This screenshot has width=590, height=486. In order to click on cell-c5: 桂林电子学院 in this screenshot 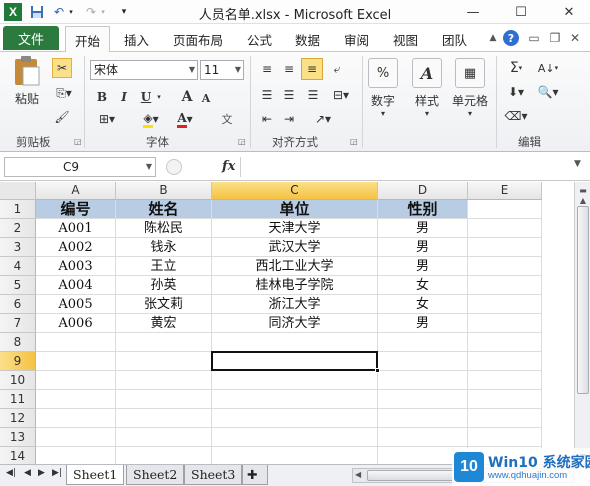, I will do `click(295, 285)`.